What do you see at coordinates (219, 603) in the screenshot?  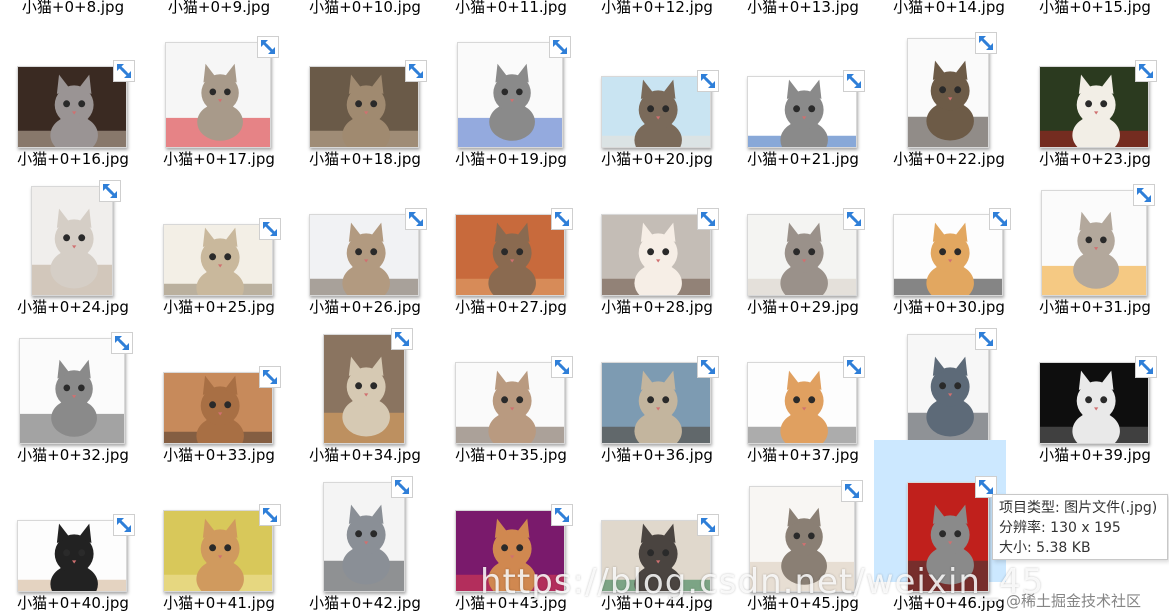 I see `file-name: 小猫+0+41.jpg` at bounding box center [219, 603].